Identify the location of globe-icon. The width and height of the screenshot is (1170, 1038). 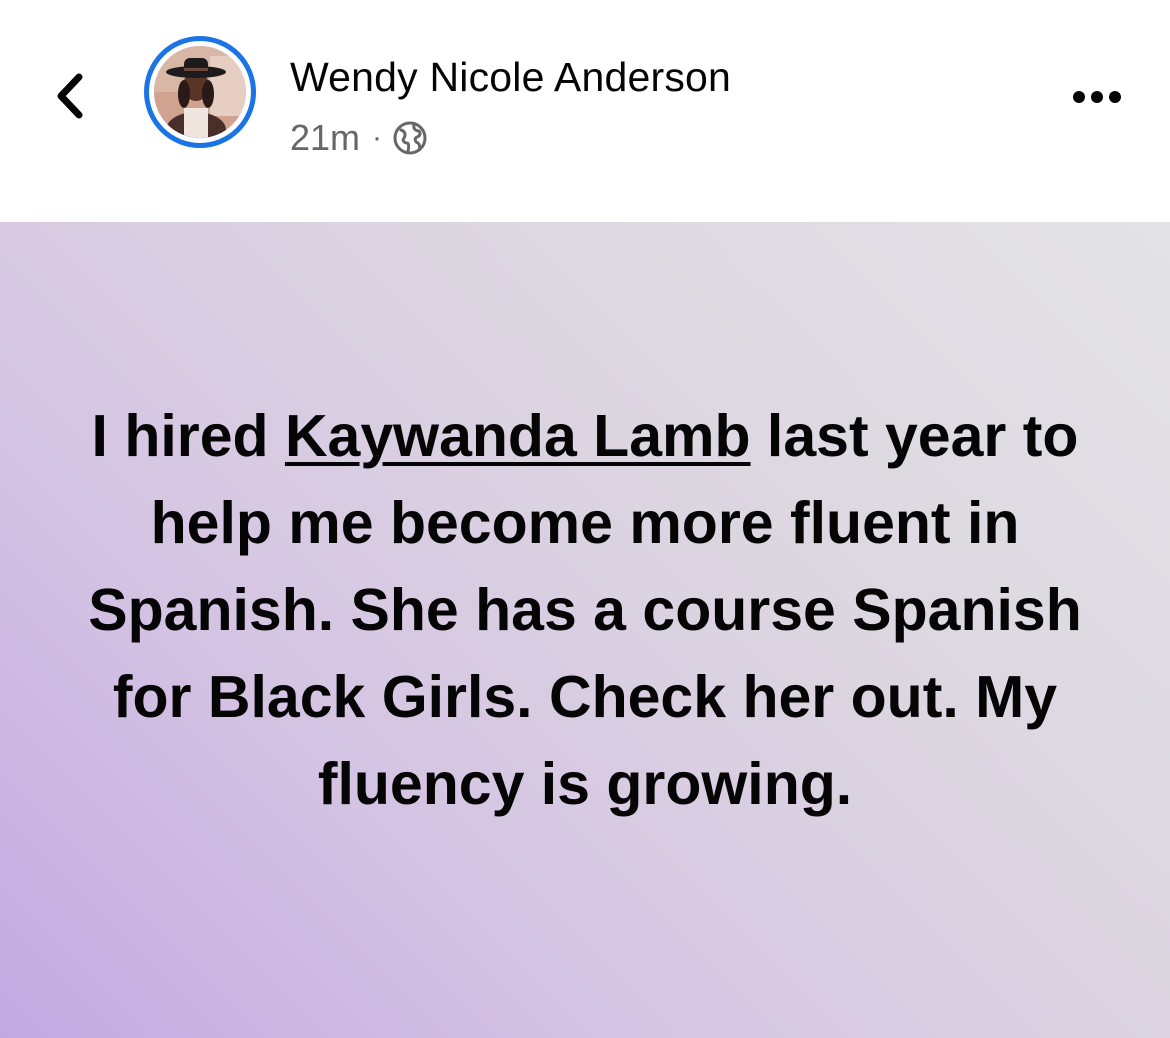
(410, 138).